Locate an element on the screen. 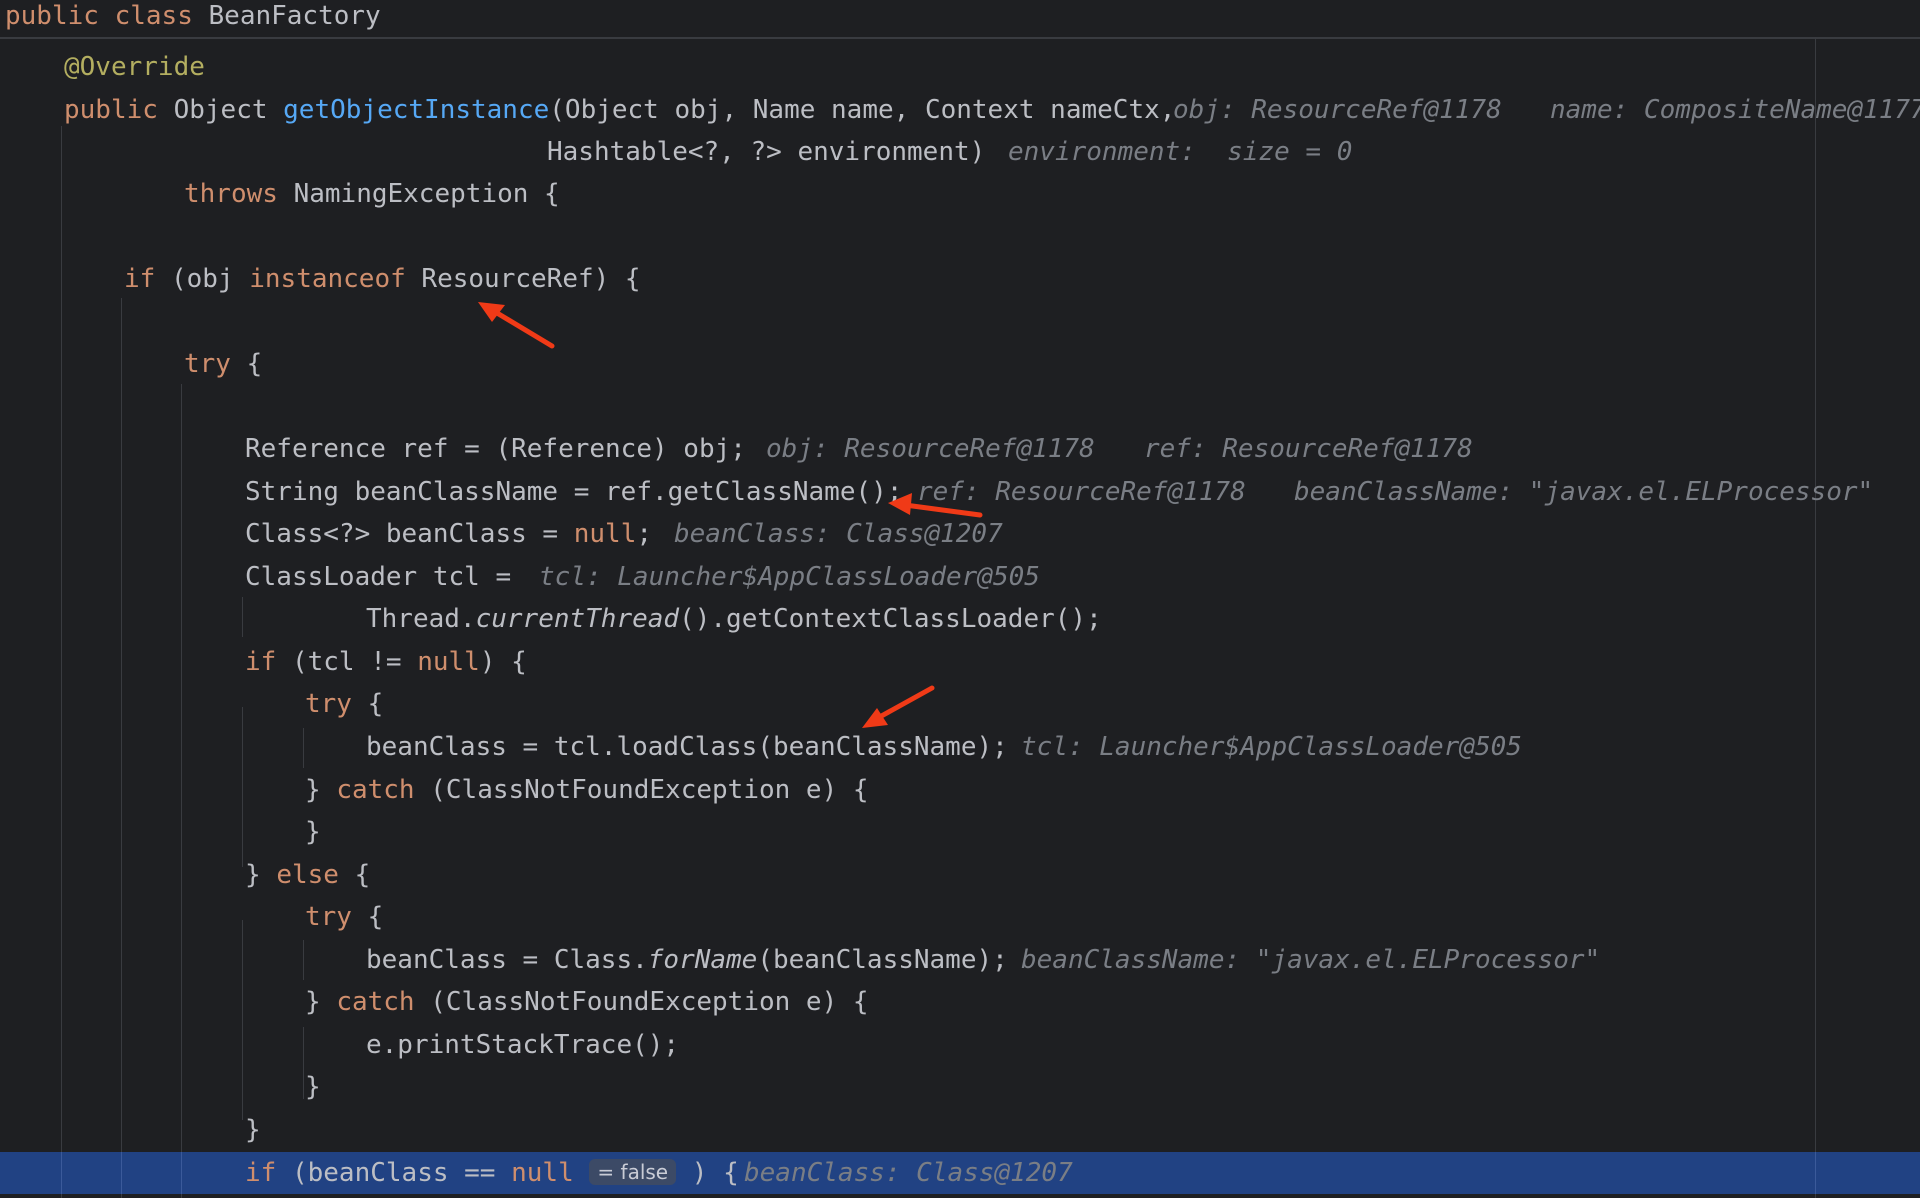 The height and width of the screenshot is (1198, 1920). override-annotation: @Override is located at coordinates (134, 67).